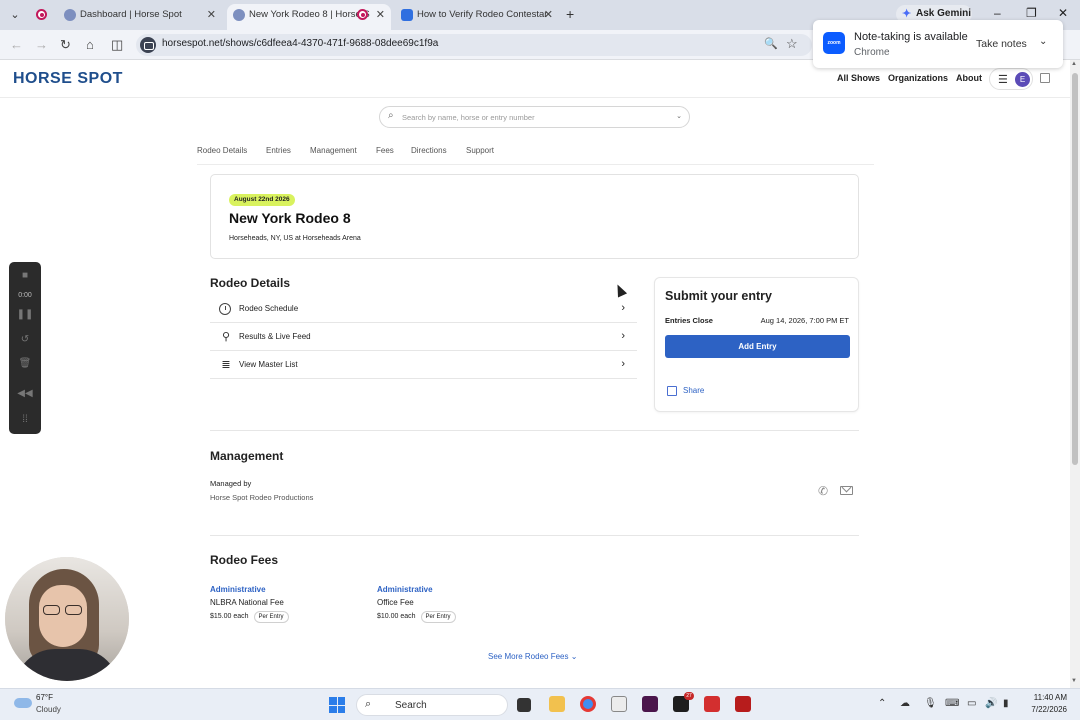 Image resolution: width=1080 pixels, height=720 pixels. What do you see at coordinates (432, 705) in the screenshot?
I see `taskbar-search: ⌕ Search` at bounding box center [432, 705].